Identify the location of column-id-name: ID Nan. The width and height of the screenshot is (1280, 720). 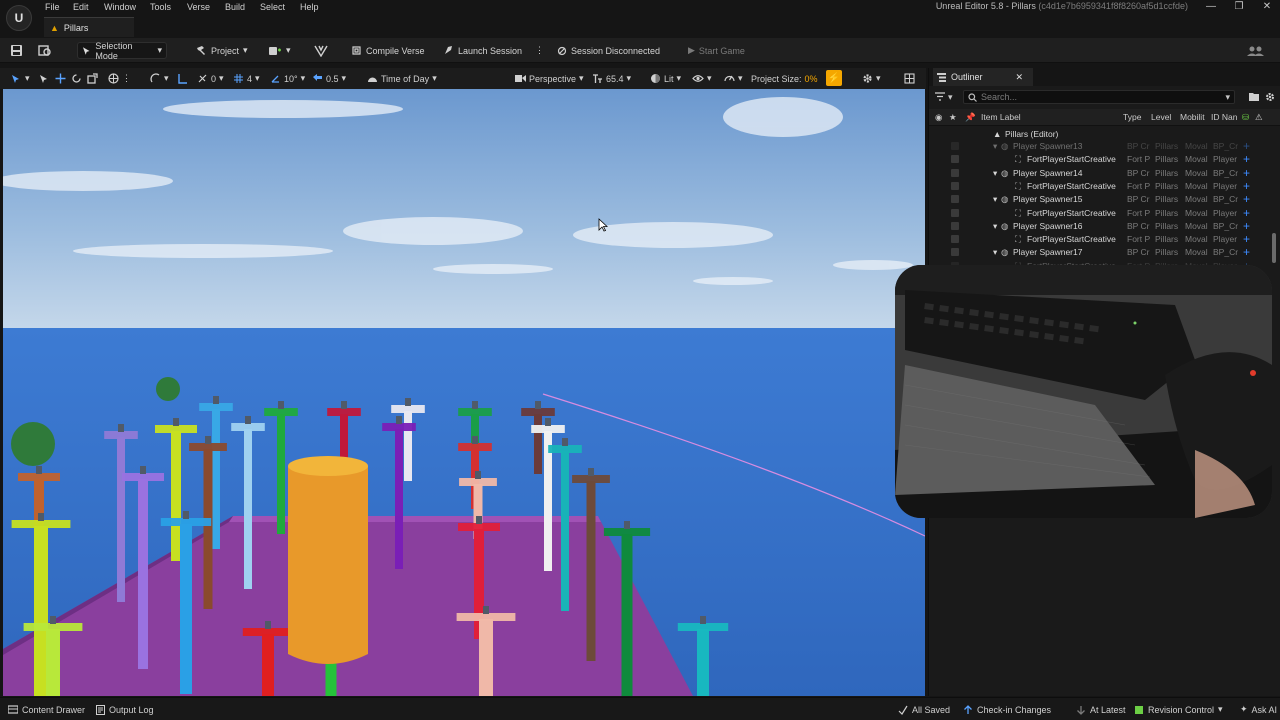
(1224, 117).